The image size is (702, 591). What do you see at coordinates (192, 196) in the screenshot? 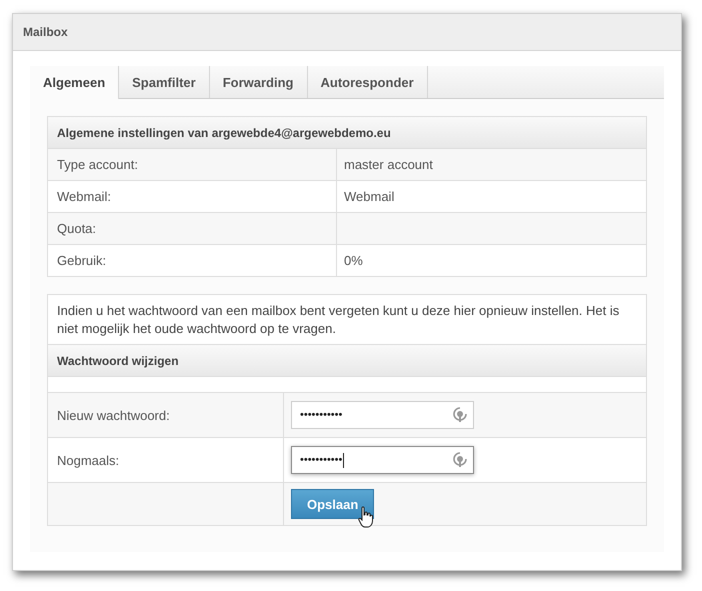
I see `label-cell: Webmail:` at bounding box center [192, 196].